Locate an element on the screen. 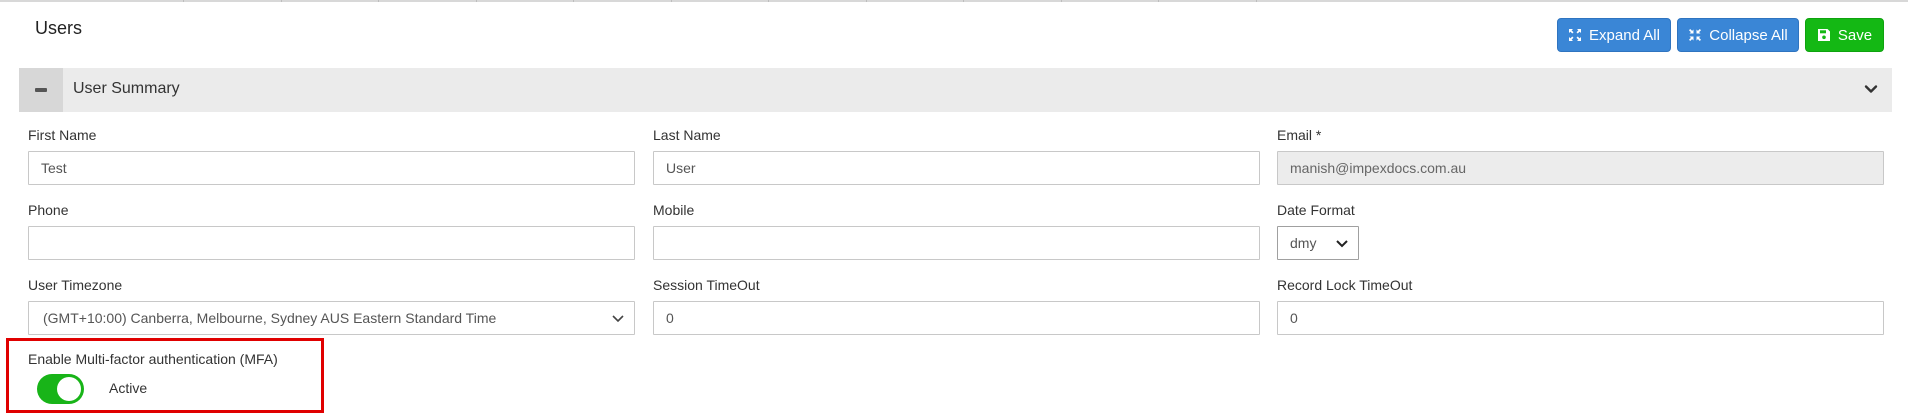  date-format-value: dmy is located at coordinates (1303, 243).